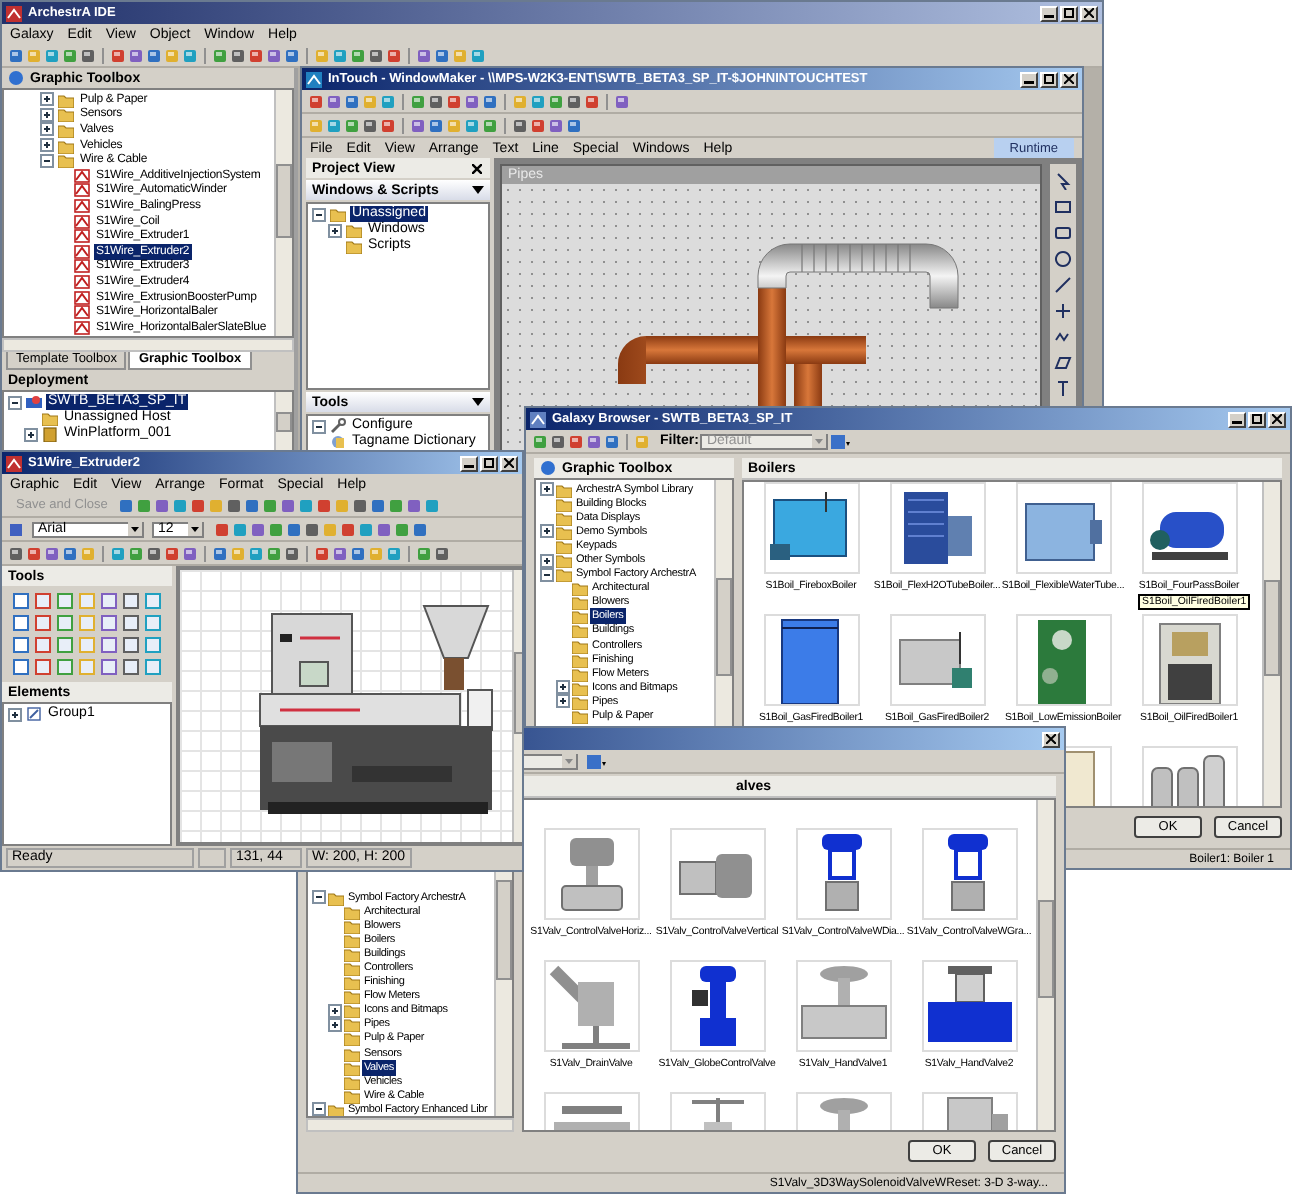 This screenshot has height=1194, width=1300. Describe the element at coordinates (346, 706) in the screenshot. I see `drawing-canvas` at that location.